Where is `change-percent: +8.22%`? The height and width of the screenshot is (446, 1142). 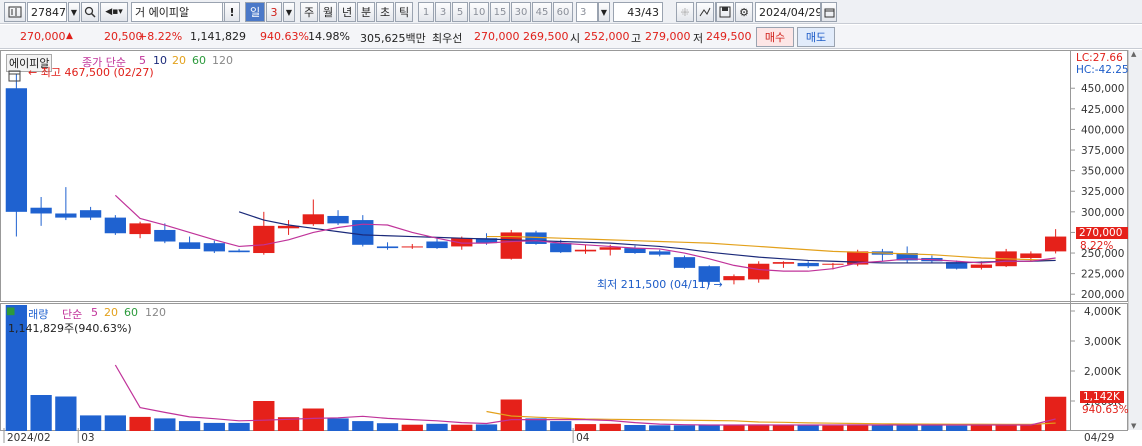 change-percent: +8.22% is located at coordinates (160, 36).